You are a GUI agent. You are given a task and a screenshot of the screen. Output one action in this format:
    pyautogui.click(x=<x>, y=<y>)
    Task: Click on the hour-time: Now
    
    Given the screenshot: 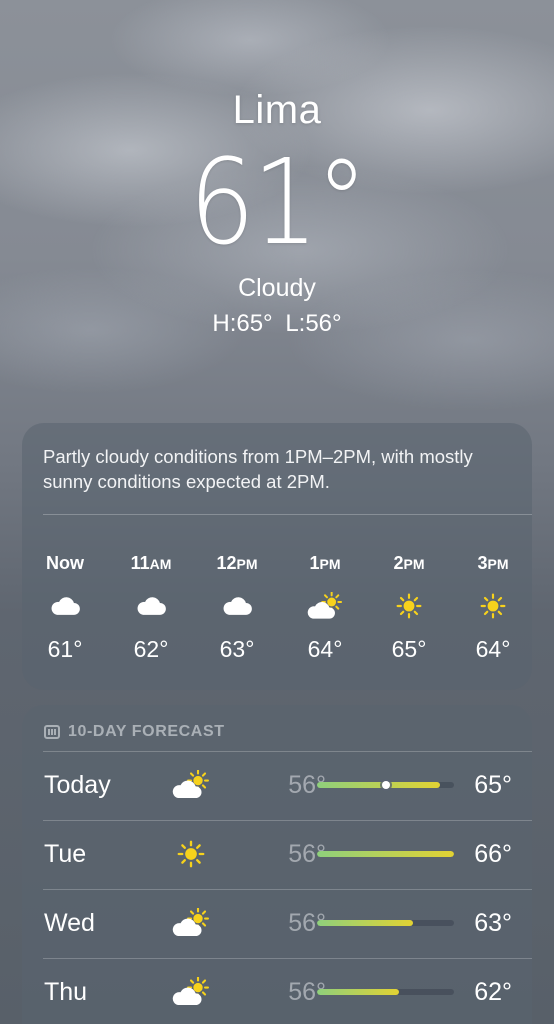 What is the action you would take?
    pyautogui.click(x=65, y=563)
    